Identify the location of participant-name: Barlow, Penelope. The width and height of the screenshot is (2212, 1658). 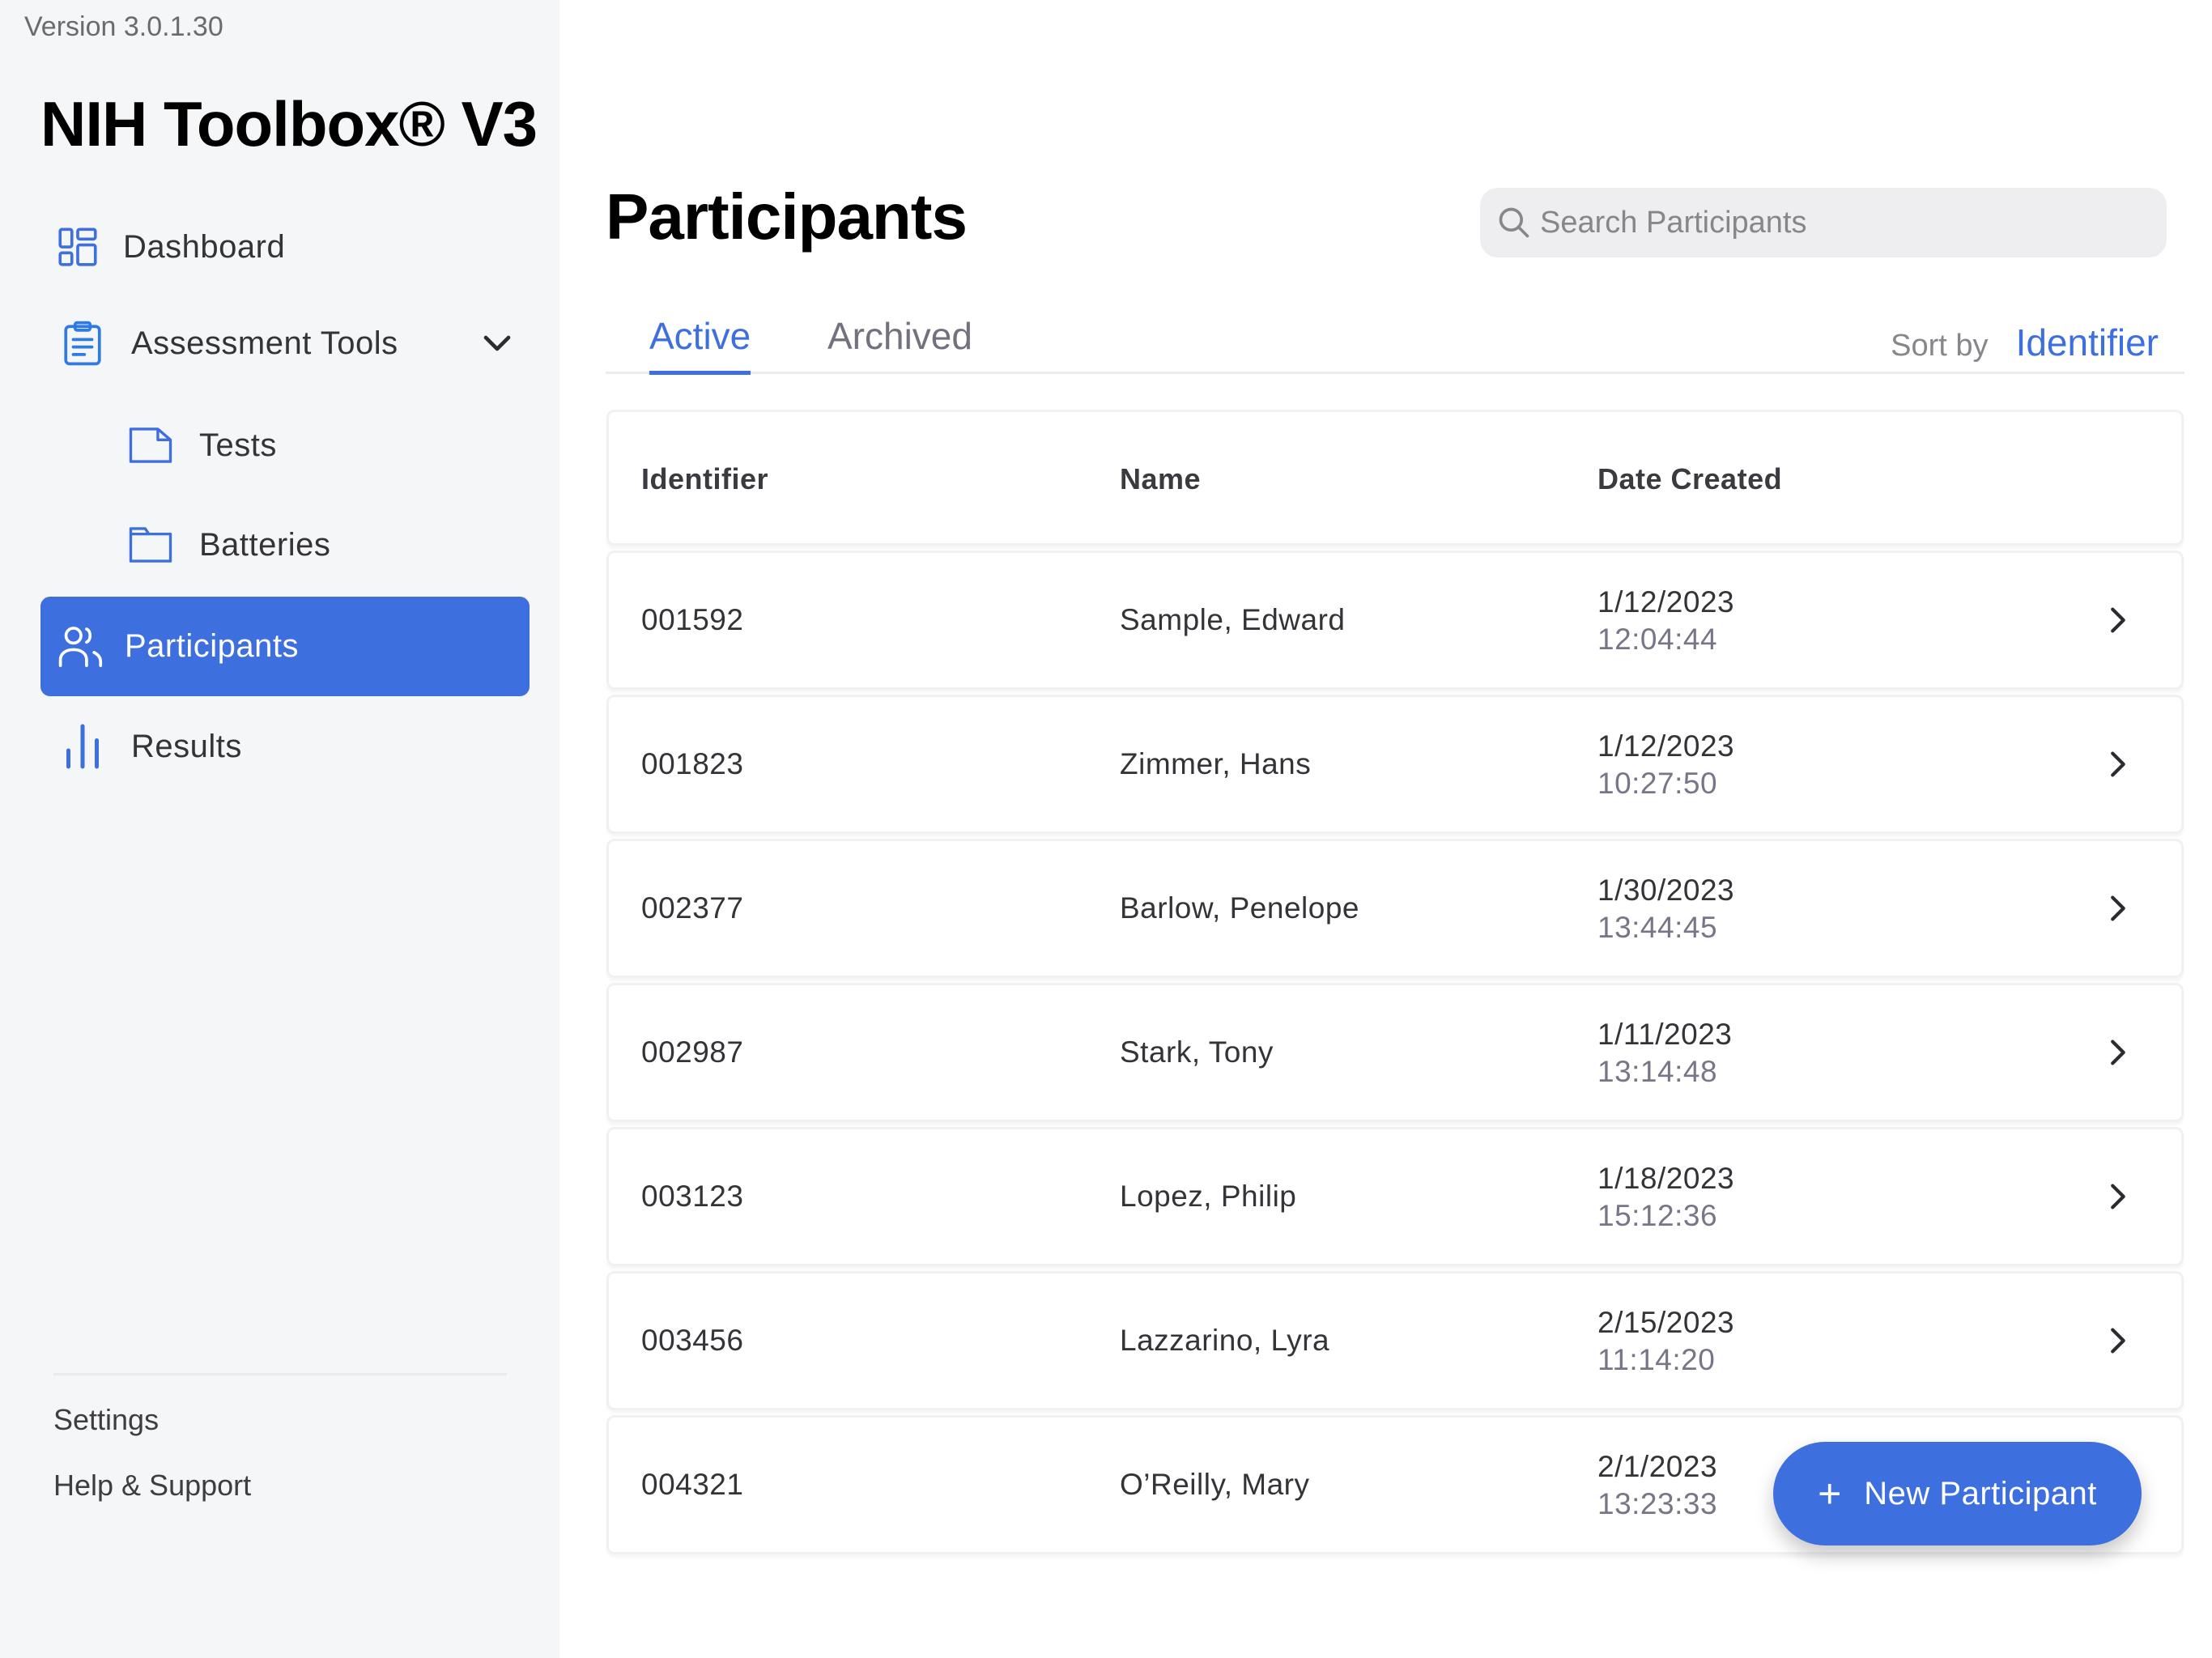
(1239, 908).